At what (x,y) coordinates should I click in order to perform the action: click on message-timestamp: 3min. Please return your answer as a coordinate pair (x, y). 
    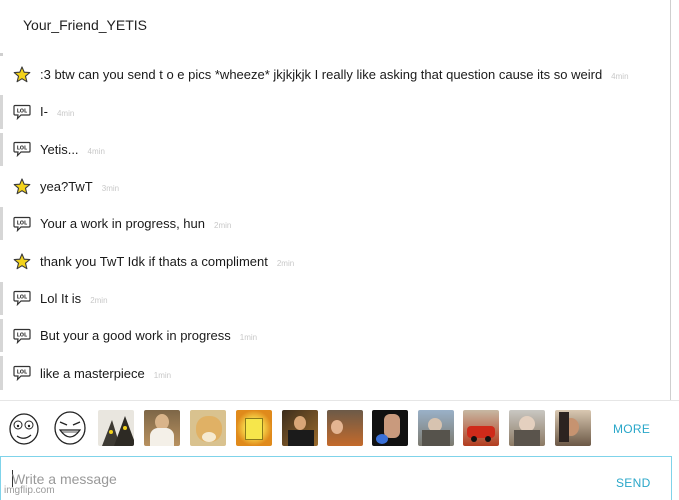
    Looking at the image, I should click on (110, 189).